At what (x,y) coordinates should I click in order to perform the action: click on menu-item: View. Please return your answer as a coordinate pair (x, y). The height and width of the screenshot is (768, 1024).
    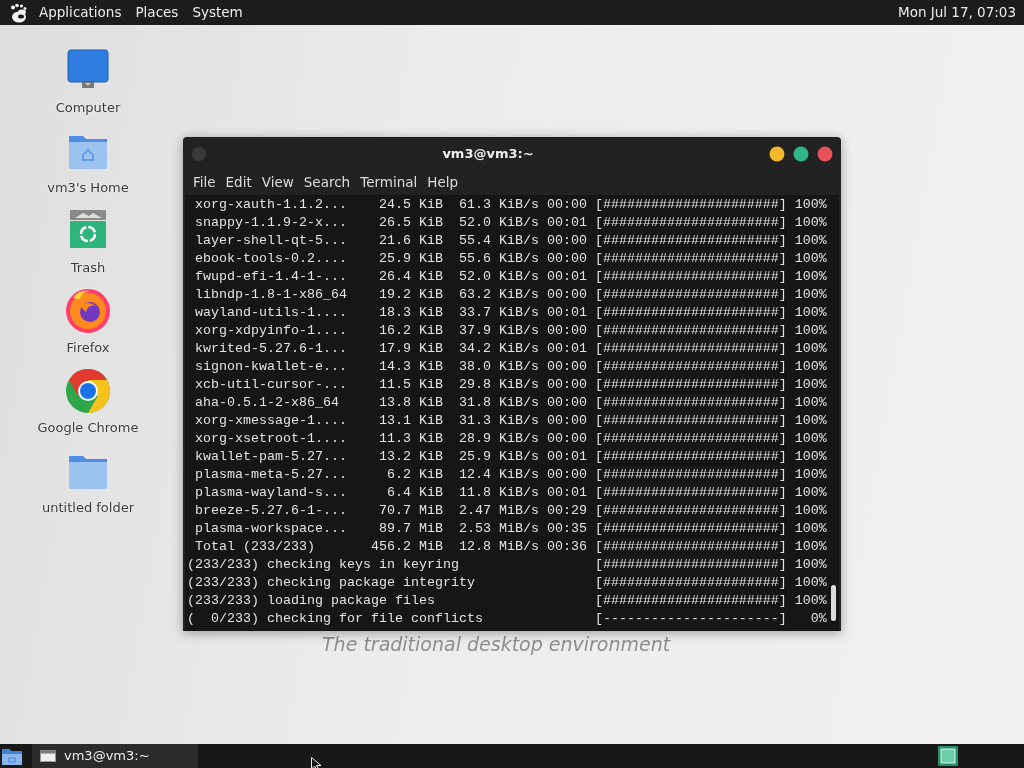
    Looking at the image, I should click on (277, 182).